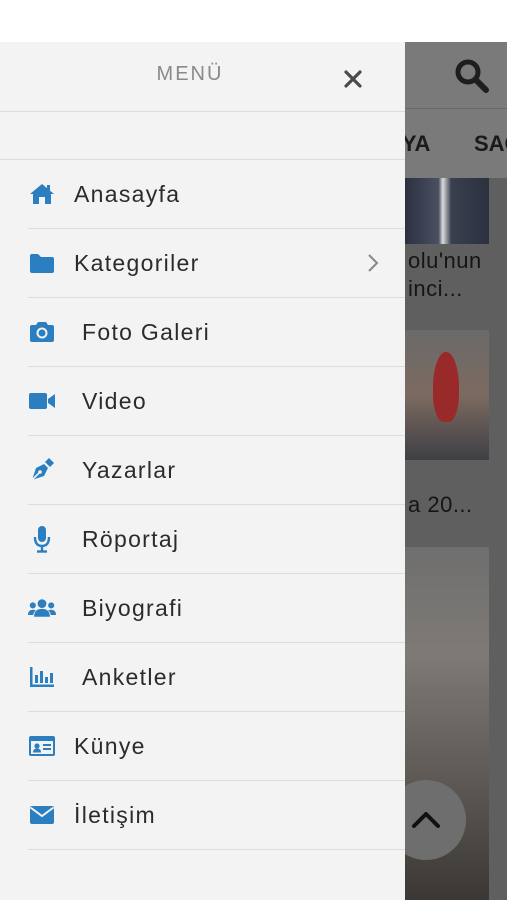 Image resolution: width=507 pixels, height=900 pixels. What do you see at coordinates (115, 814) in the screenshot?
I see `menu-item-label: İletişim` at bounding box center [115, 814].